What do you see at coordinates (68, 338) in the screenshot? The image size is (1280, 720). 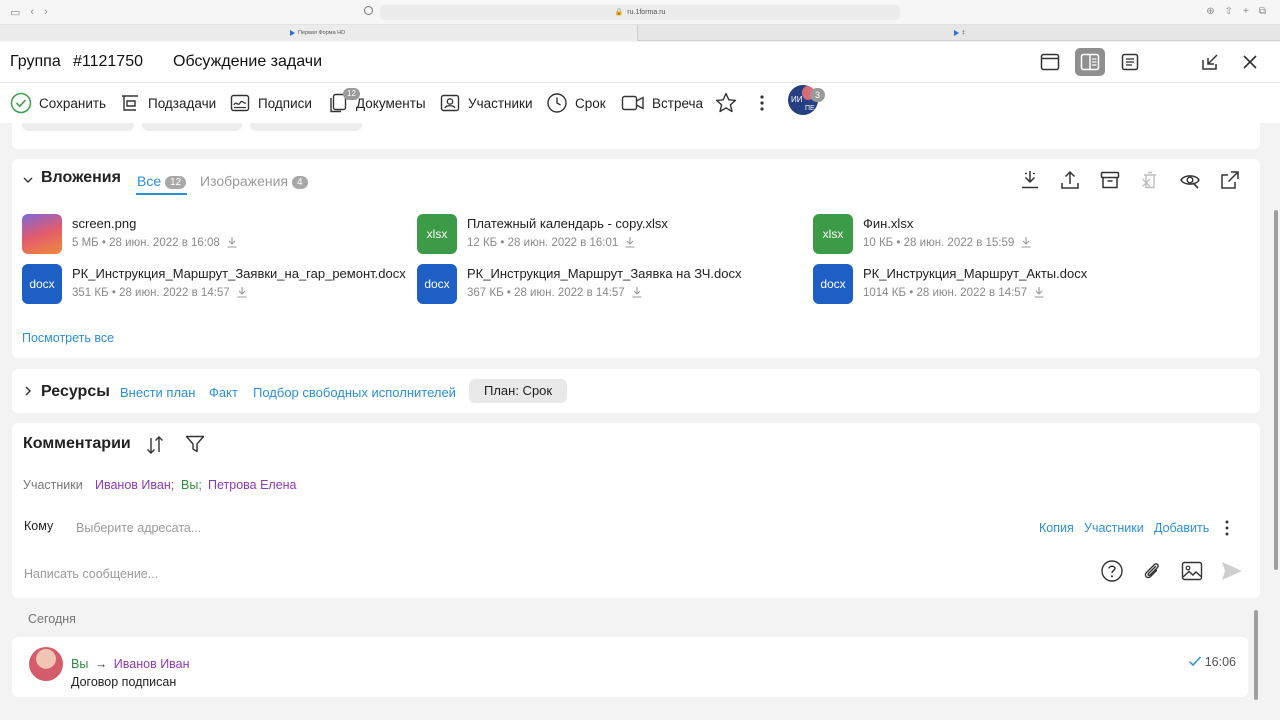 I see `view-all-link: Посмотреть все` at bounding box center [68, 338].